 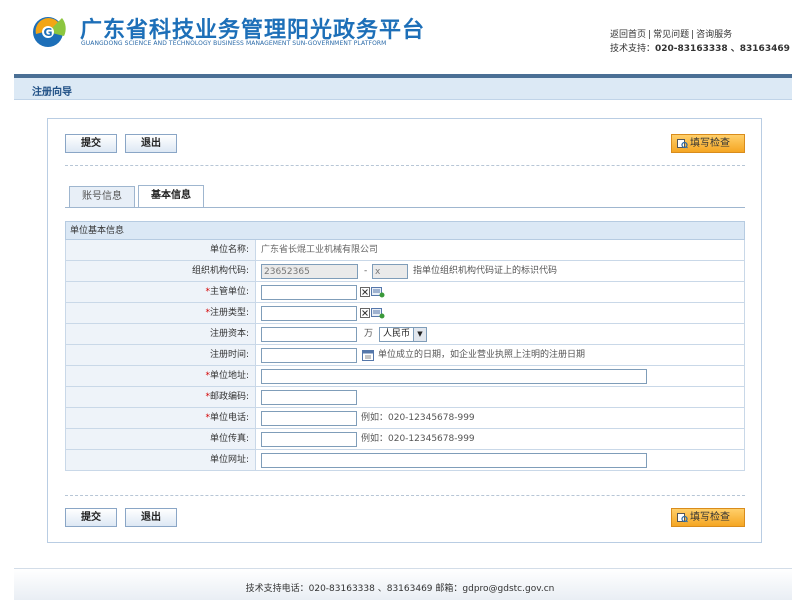 I want to click on reg-type-input, so click(x=309, y=313).